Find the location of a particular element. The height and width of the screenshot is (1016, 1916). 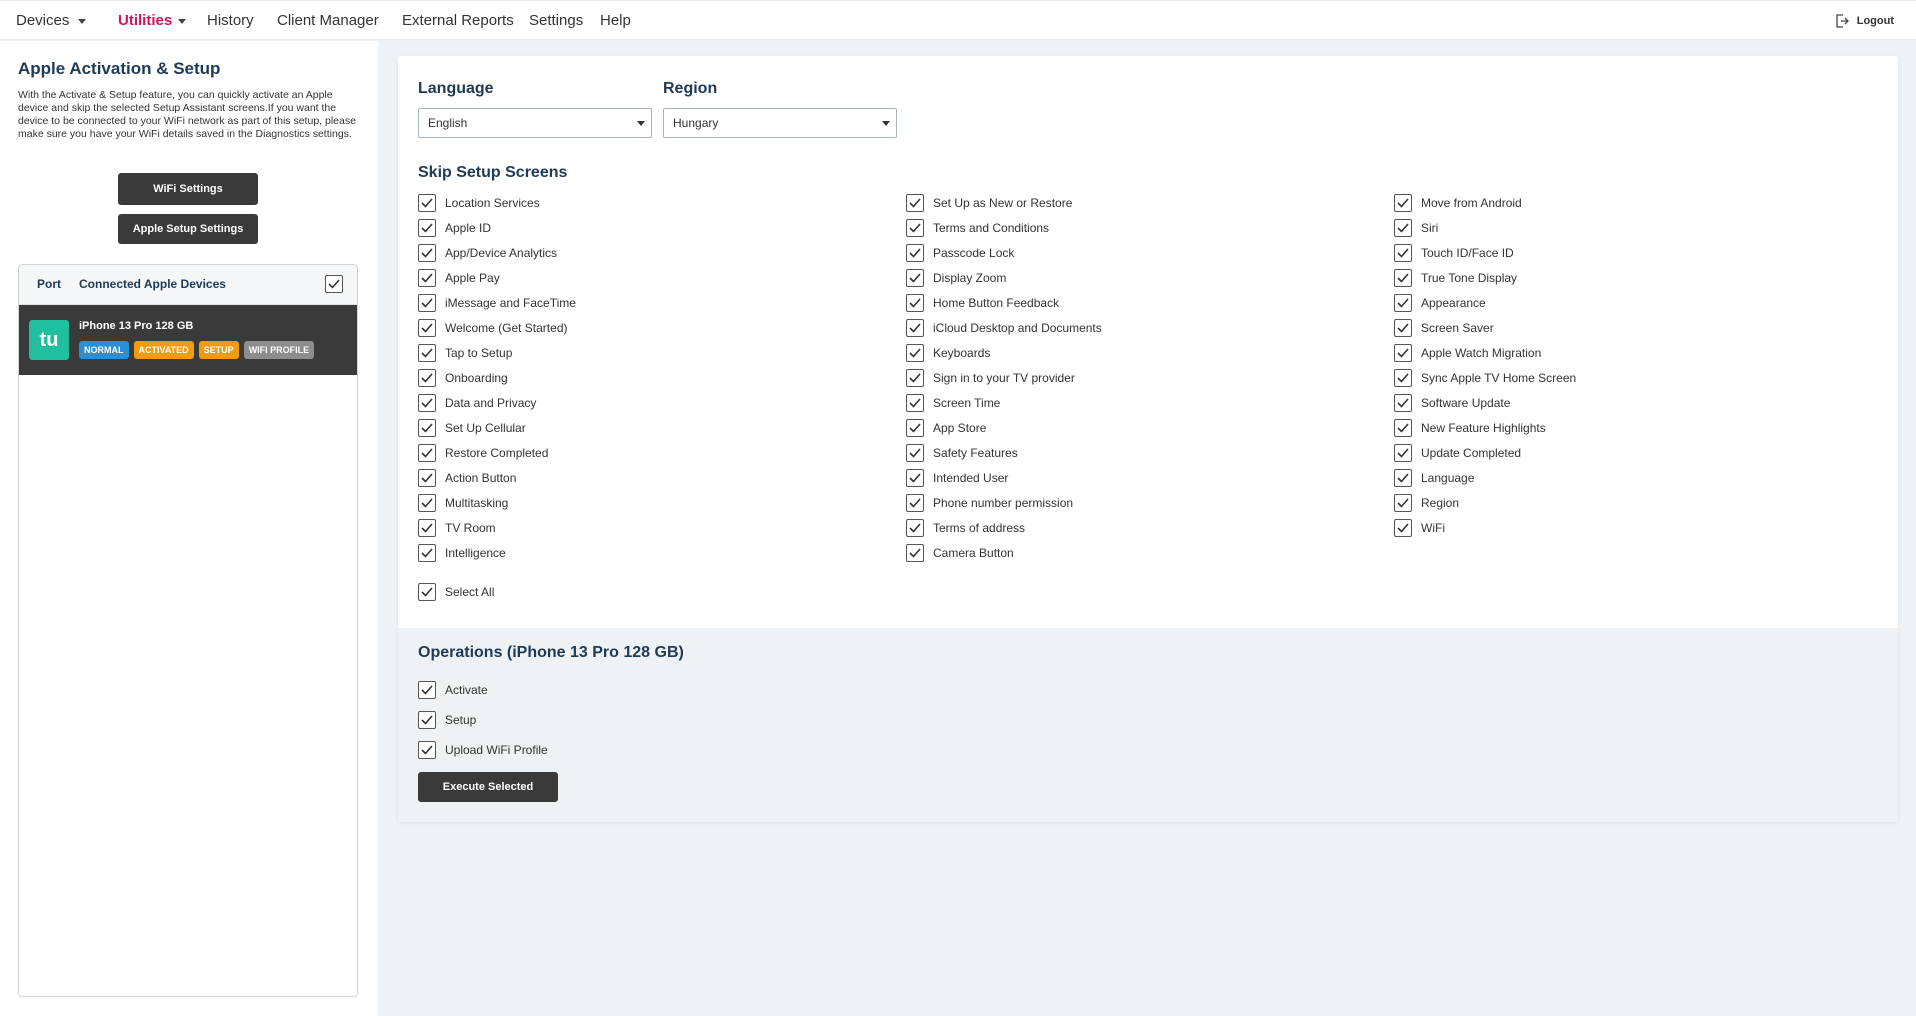

select-all-checkbox: Select All is located at coordinates (456, 592).